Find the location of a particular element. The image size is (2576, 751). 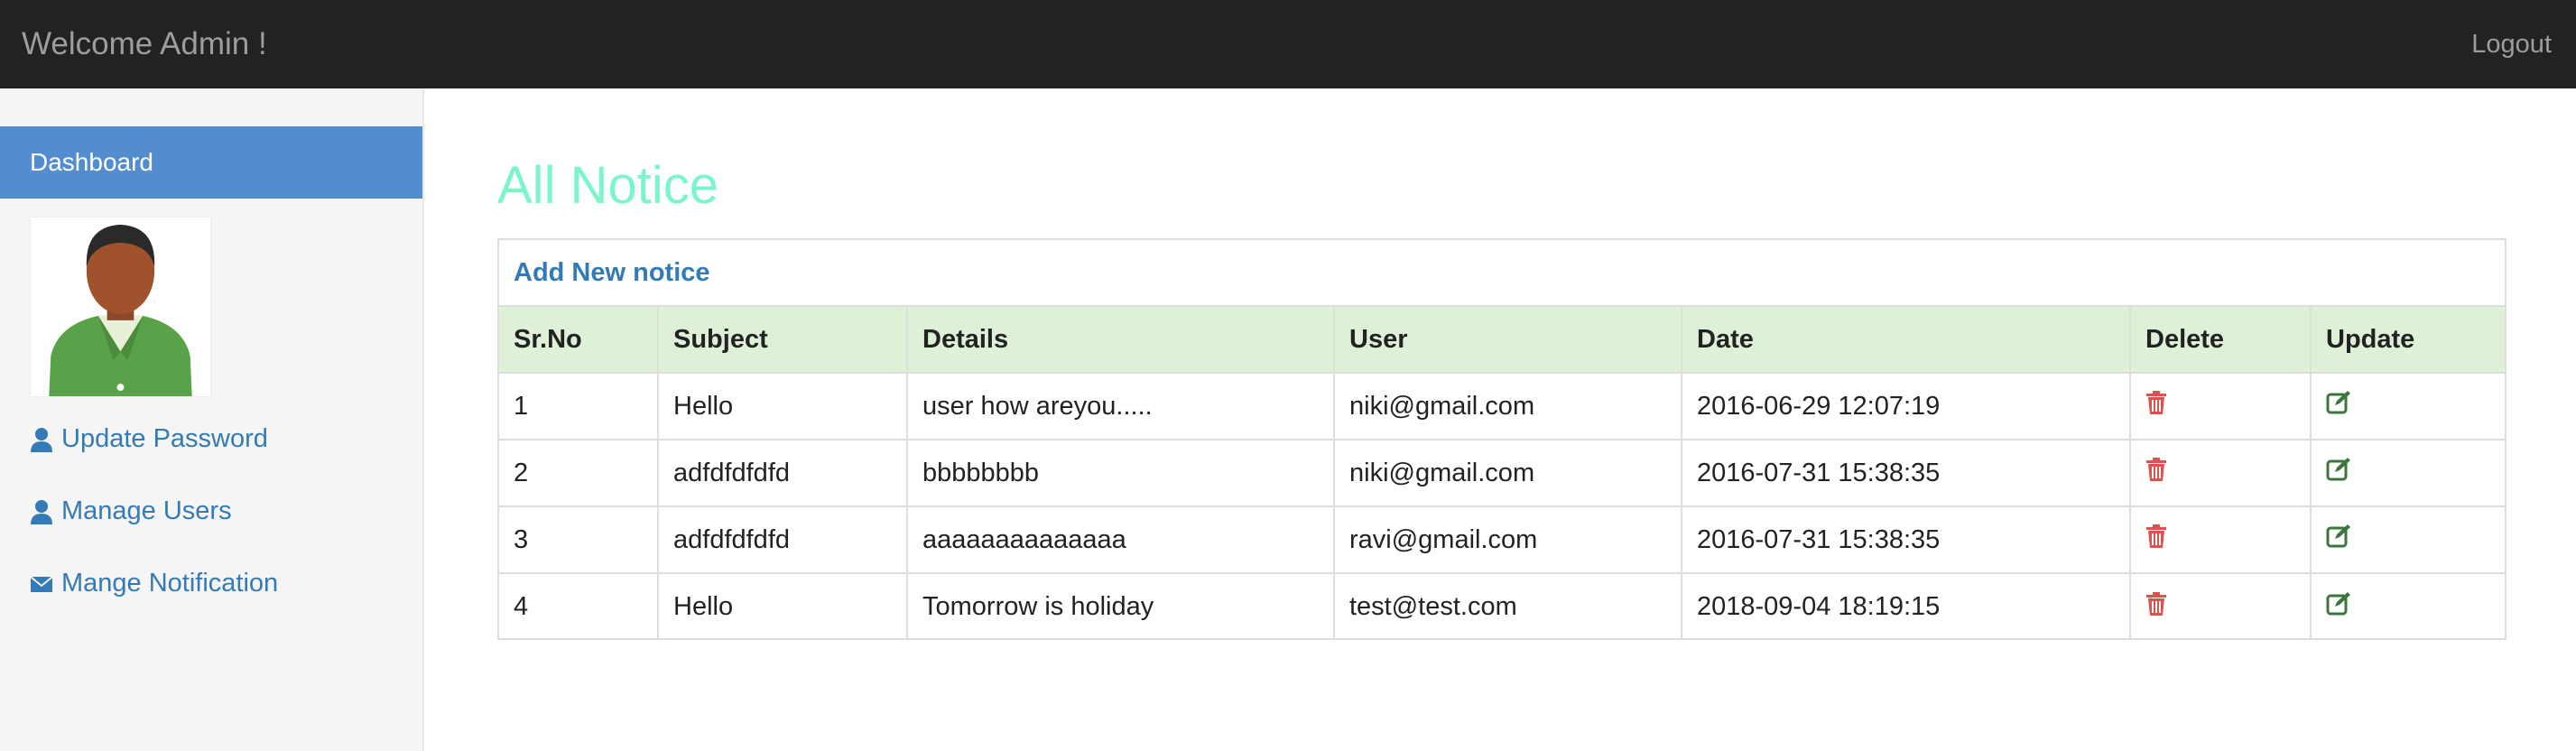

cell-srno: 1 is located at coordinates (579, 406).